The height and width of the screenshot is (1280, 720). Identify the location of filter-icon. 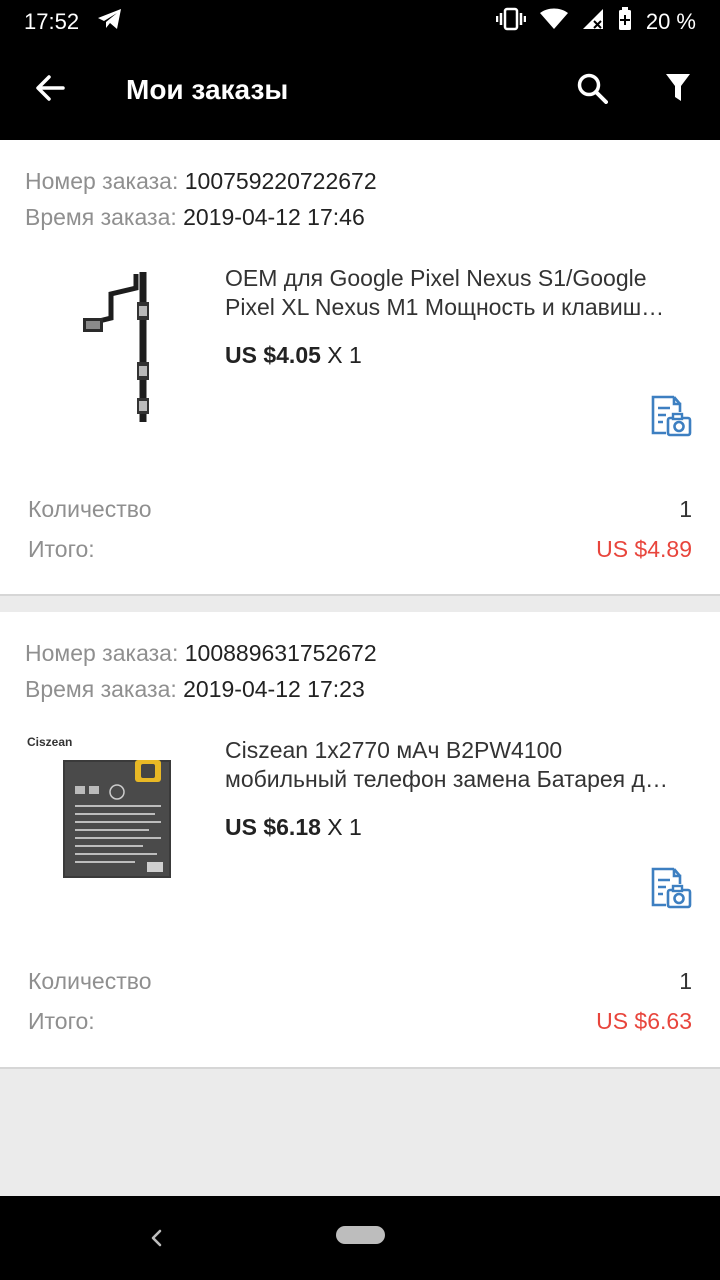
(678, 90).